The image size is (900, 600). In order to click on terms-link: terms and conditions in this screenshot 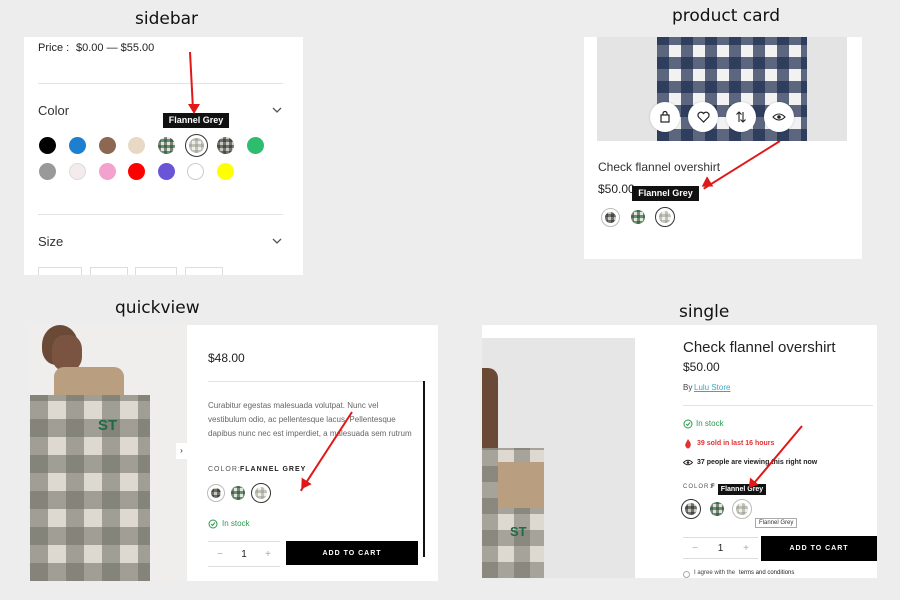, I will do `click(766, 573)`.